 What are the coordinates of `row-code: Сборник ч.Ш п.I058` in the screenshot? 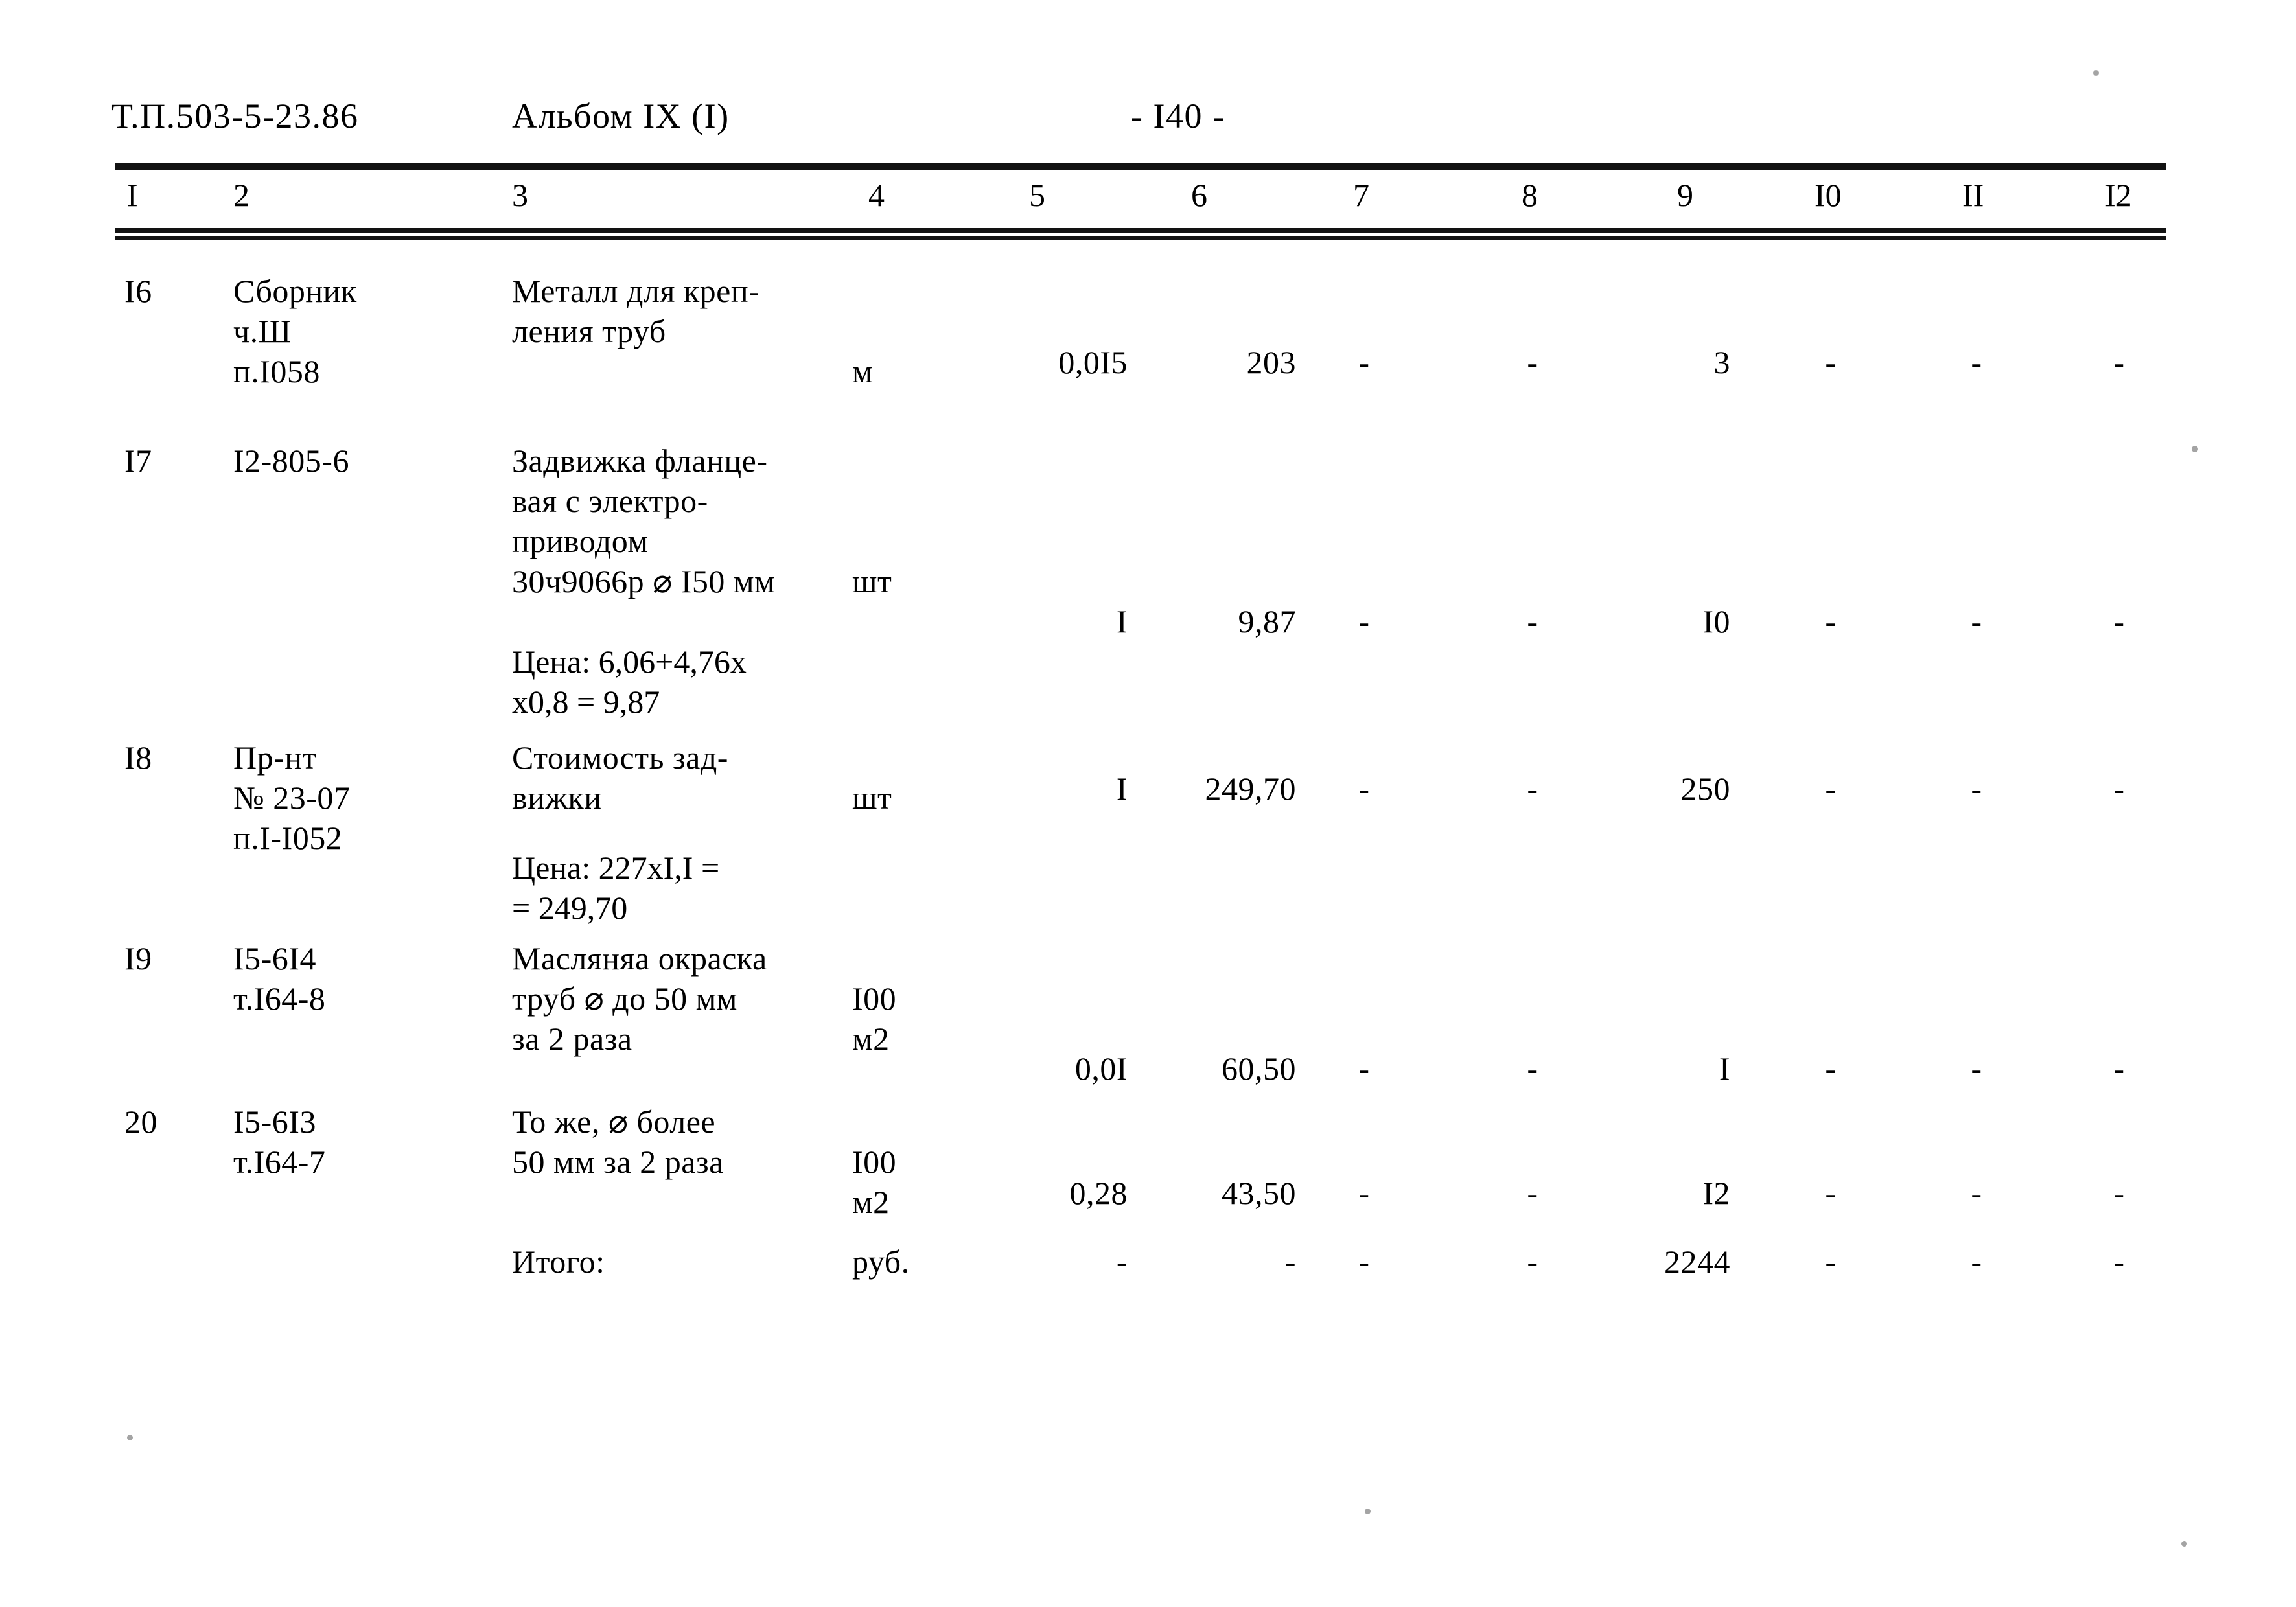 It's located at (295, 331).